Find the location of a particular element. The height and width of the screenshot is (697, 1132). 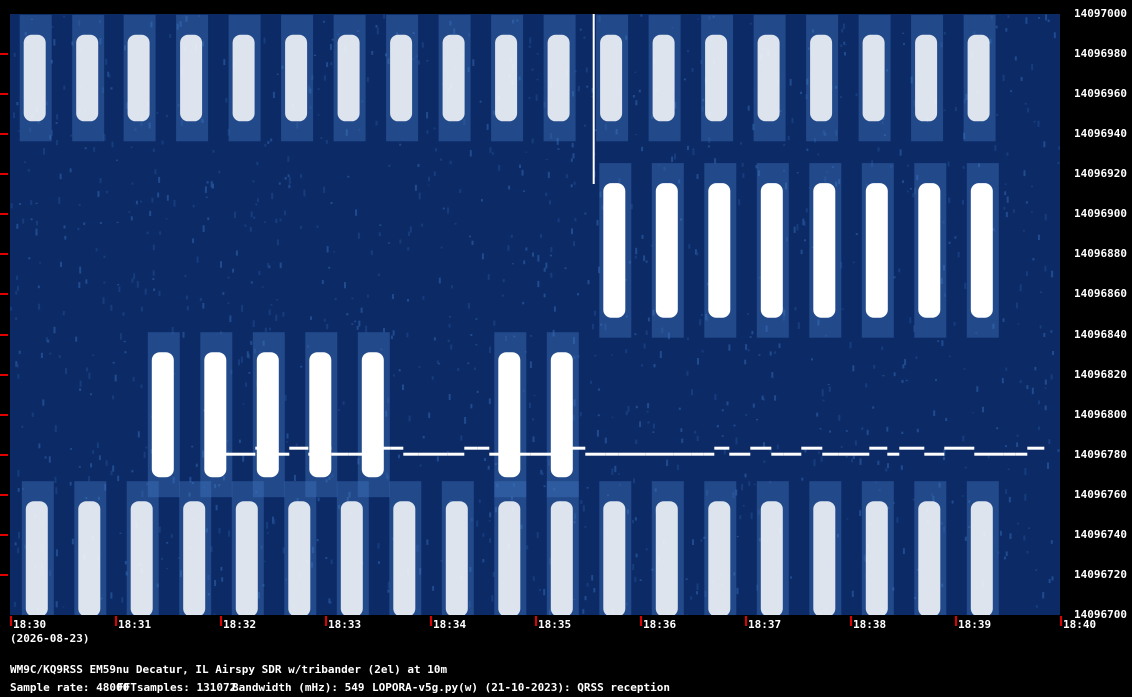

interference-spike is located at coordinates (593, 99).